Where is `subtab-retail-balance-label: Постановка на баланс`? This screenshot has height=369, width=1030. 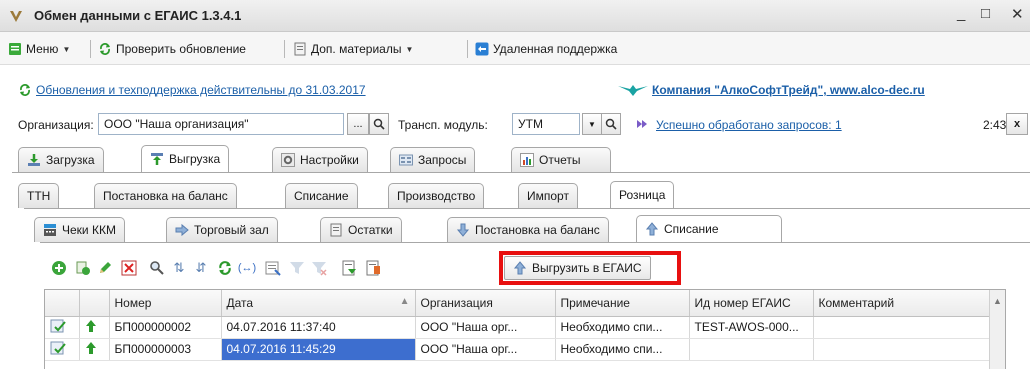
subtab-retail-balance-label: Постановка на баланс is located at coordinates (537, 230).